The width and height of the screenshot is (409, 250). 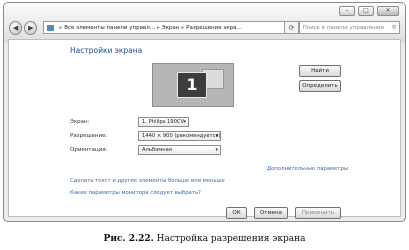 I want to click on page-title: Настройки экрана, so click(x=106, y=50).